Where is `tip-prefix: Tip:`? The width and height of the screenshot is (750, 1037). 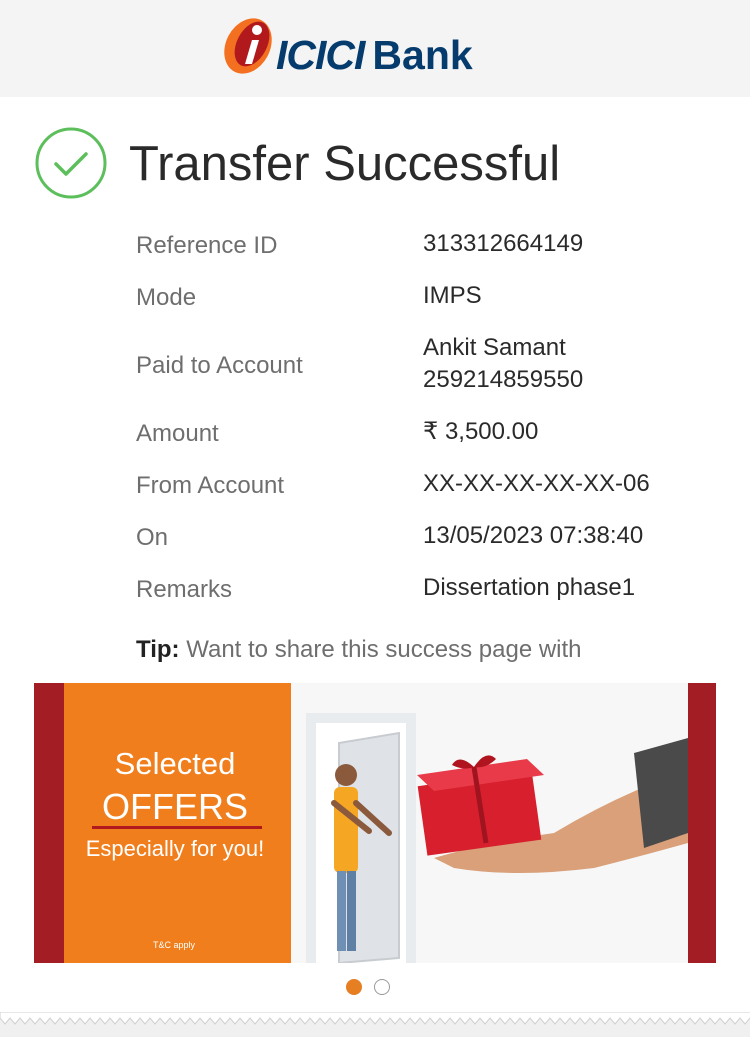
tip-prefix: Tip: is located at coordinates (158, 649).